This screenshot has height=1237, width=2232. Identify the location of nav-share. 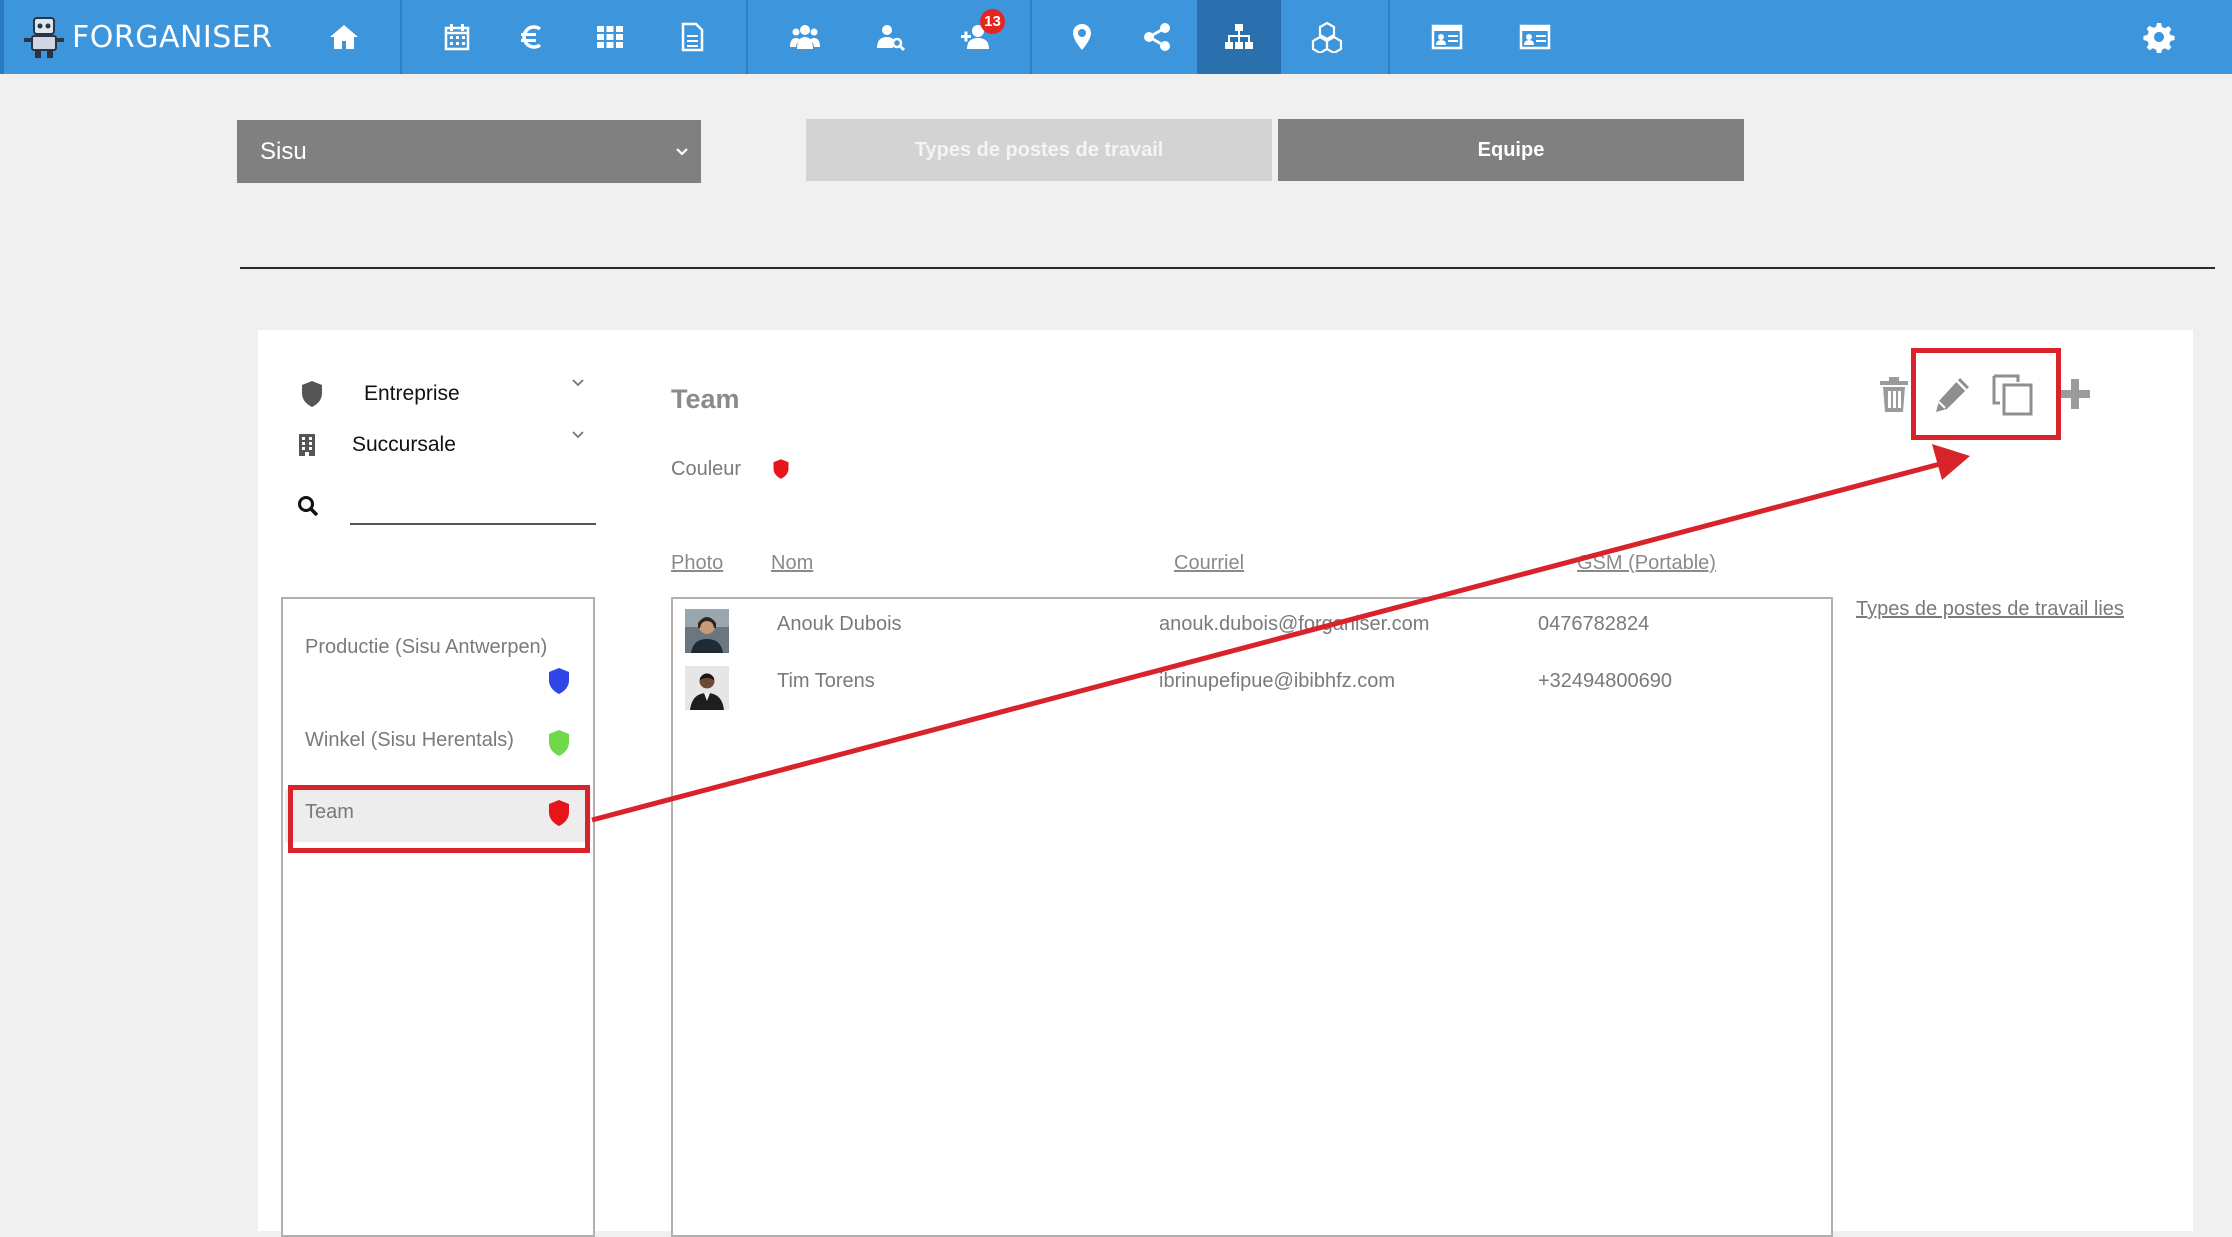
(1157, 37).